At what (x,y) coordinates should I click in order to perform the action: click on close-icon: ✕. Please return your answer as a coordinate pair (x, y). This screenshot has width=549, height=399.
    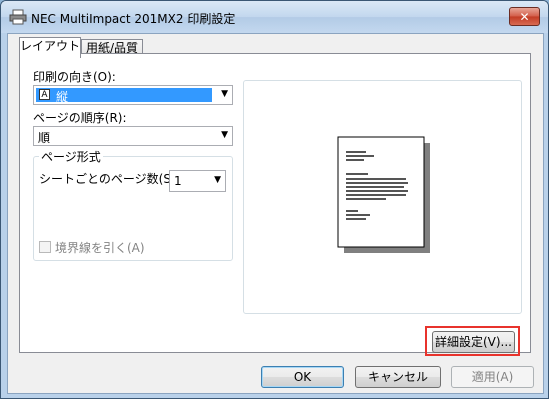
    Looking at the image, I should click on (524, 17).